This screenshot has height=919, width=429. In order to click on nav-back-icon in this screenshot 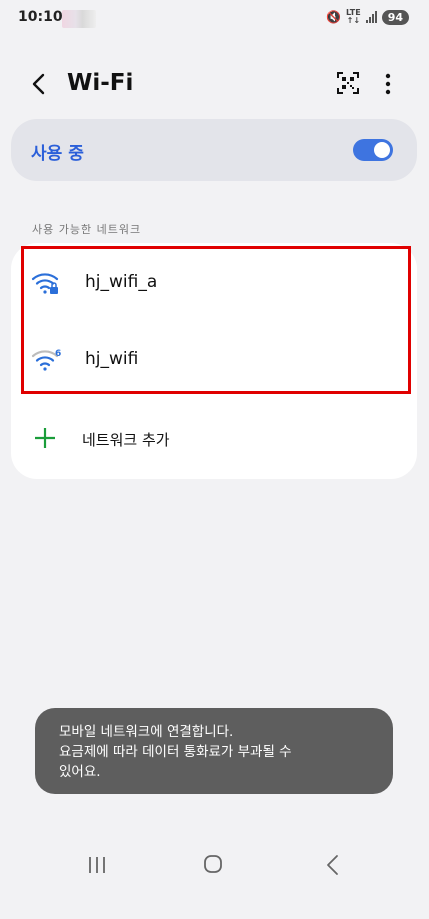, I will do `click(333, 865)`.